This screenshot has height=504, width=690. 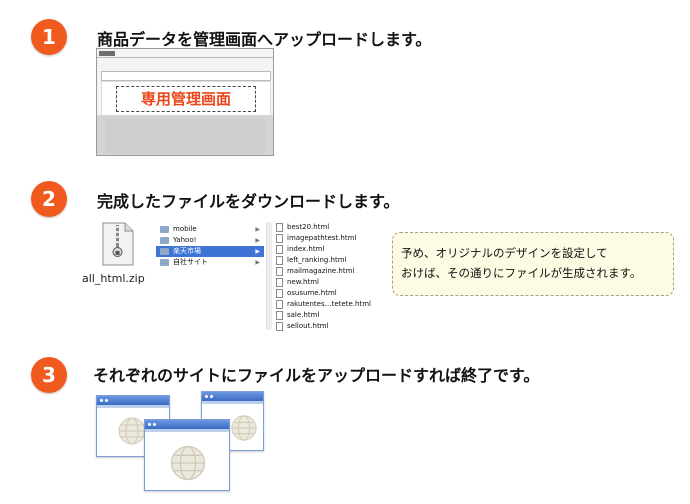 I want to click on folder-item: mobile ▶, so click(x=210, y=229).